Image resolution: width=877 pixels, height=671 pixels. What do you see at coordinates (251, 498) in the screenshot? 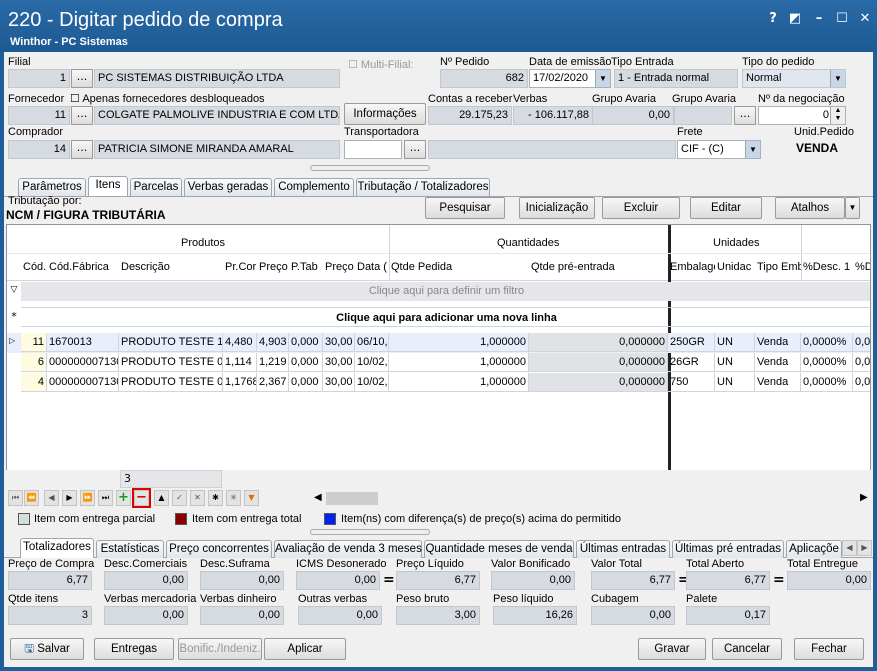
I see `filter-funnel-icon: ▼` at bounding box center [251, 498].